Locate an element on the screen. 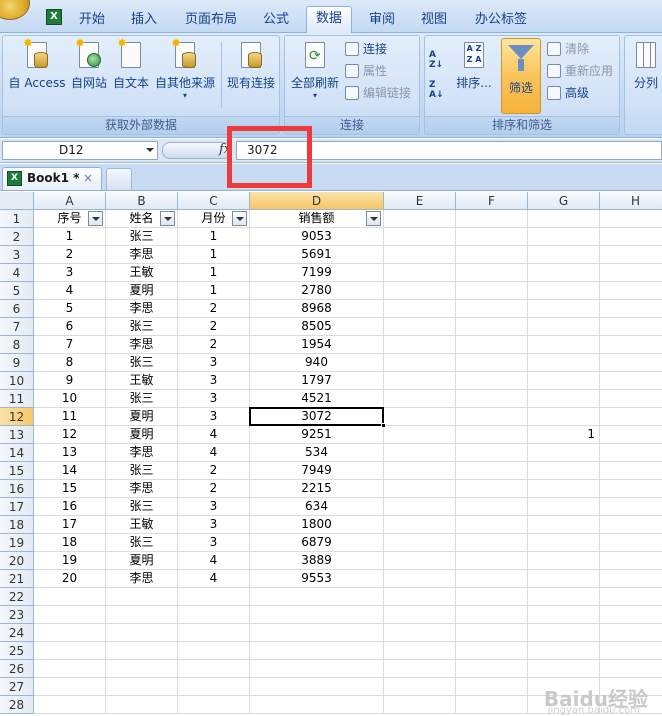 This screenshot has height=716, width=662. row-header-5: 5 is located at coordinates (17, 291).